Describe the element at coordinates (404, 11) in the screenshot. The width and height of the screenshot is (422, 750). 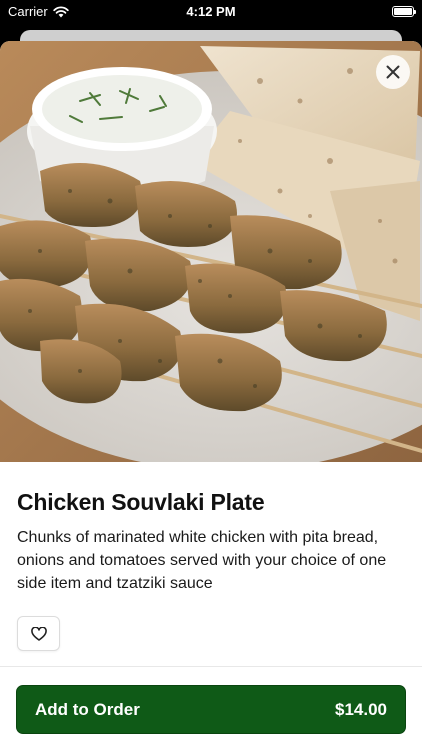
I see `battery-icon` at that location.